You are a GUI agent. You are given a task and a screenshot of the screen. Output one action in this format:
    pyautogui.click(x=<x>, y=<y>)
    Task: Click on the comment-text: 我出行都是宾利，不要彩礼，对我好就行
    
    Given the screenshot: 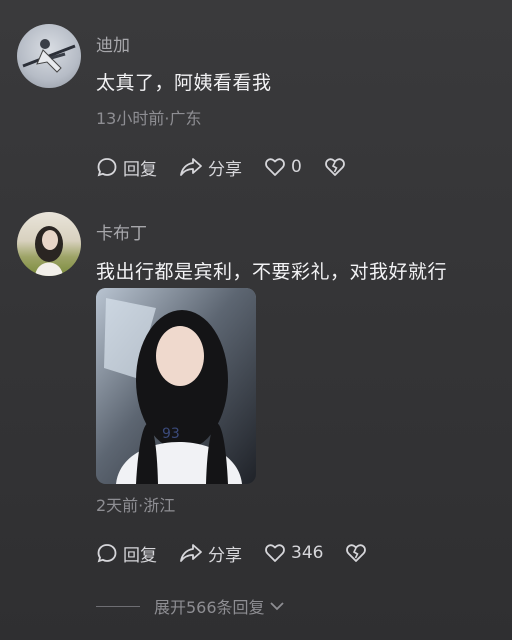 What is the action you would take?
    pyautogui.click(x=272, y=272)
    